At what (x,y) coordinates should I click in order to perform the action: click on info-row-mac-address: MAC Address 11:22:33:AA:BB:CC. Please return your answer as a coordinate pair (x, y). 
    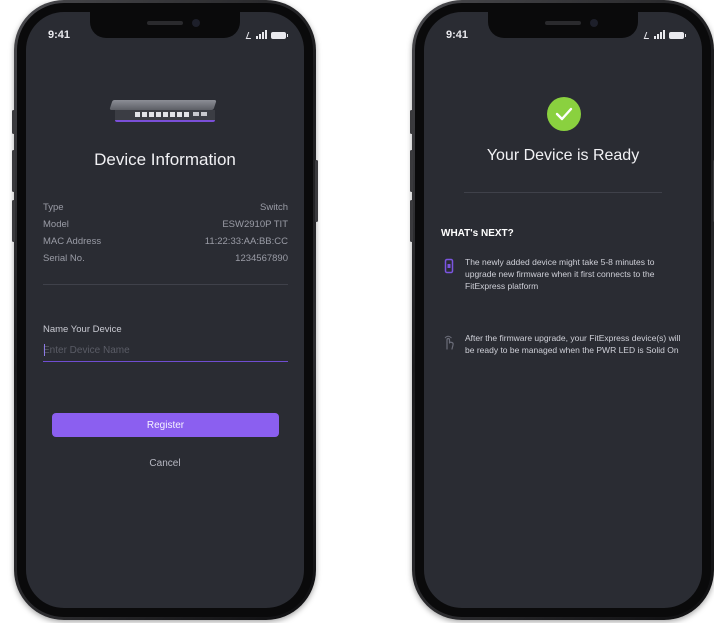
    Looking at the image, I should click on (165, 241).